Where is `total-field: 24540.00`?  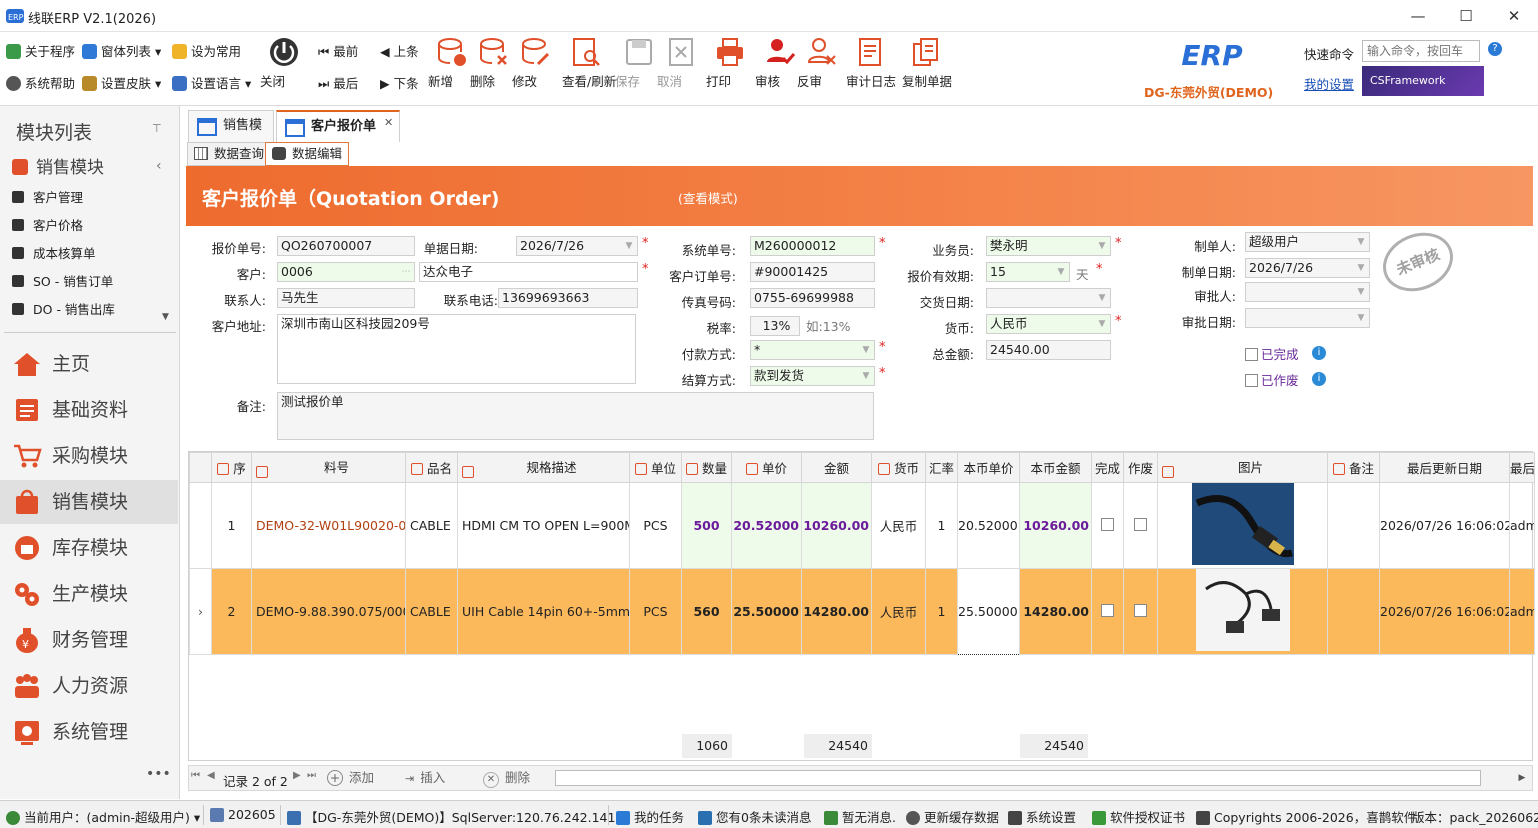
total-field: 24540.00 is located at coordinates (1048, 350).